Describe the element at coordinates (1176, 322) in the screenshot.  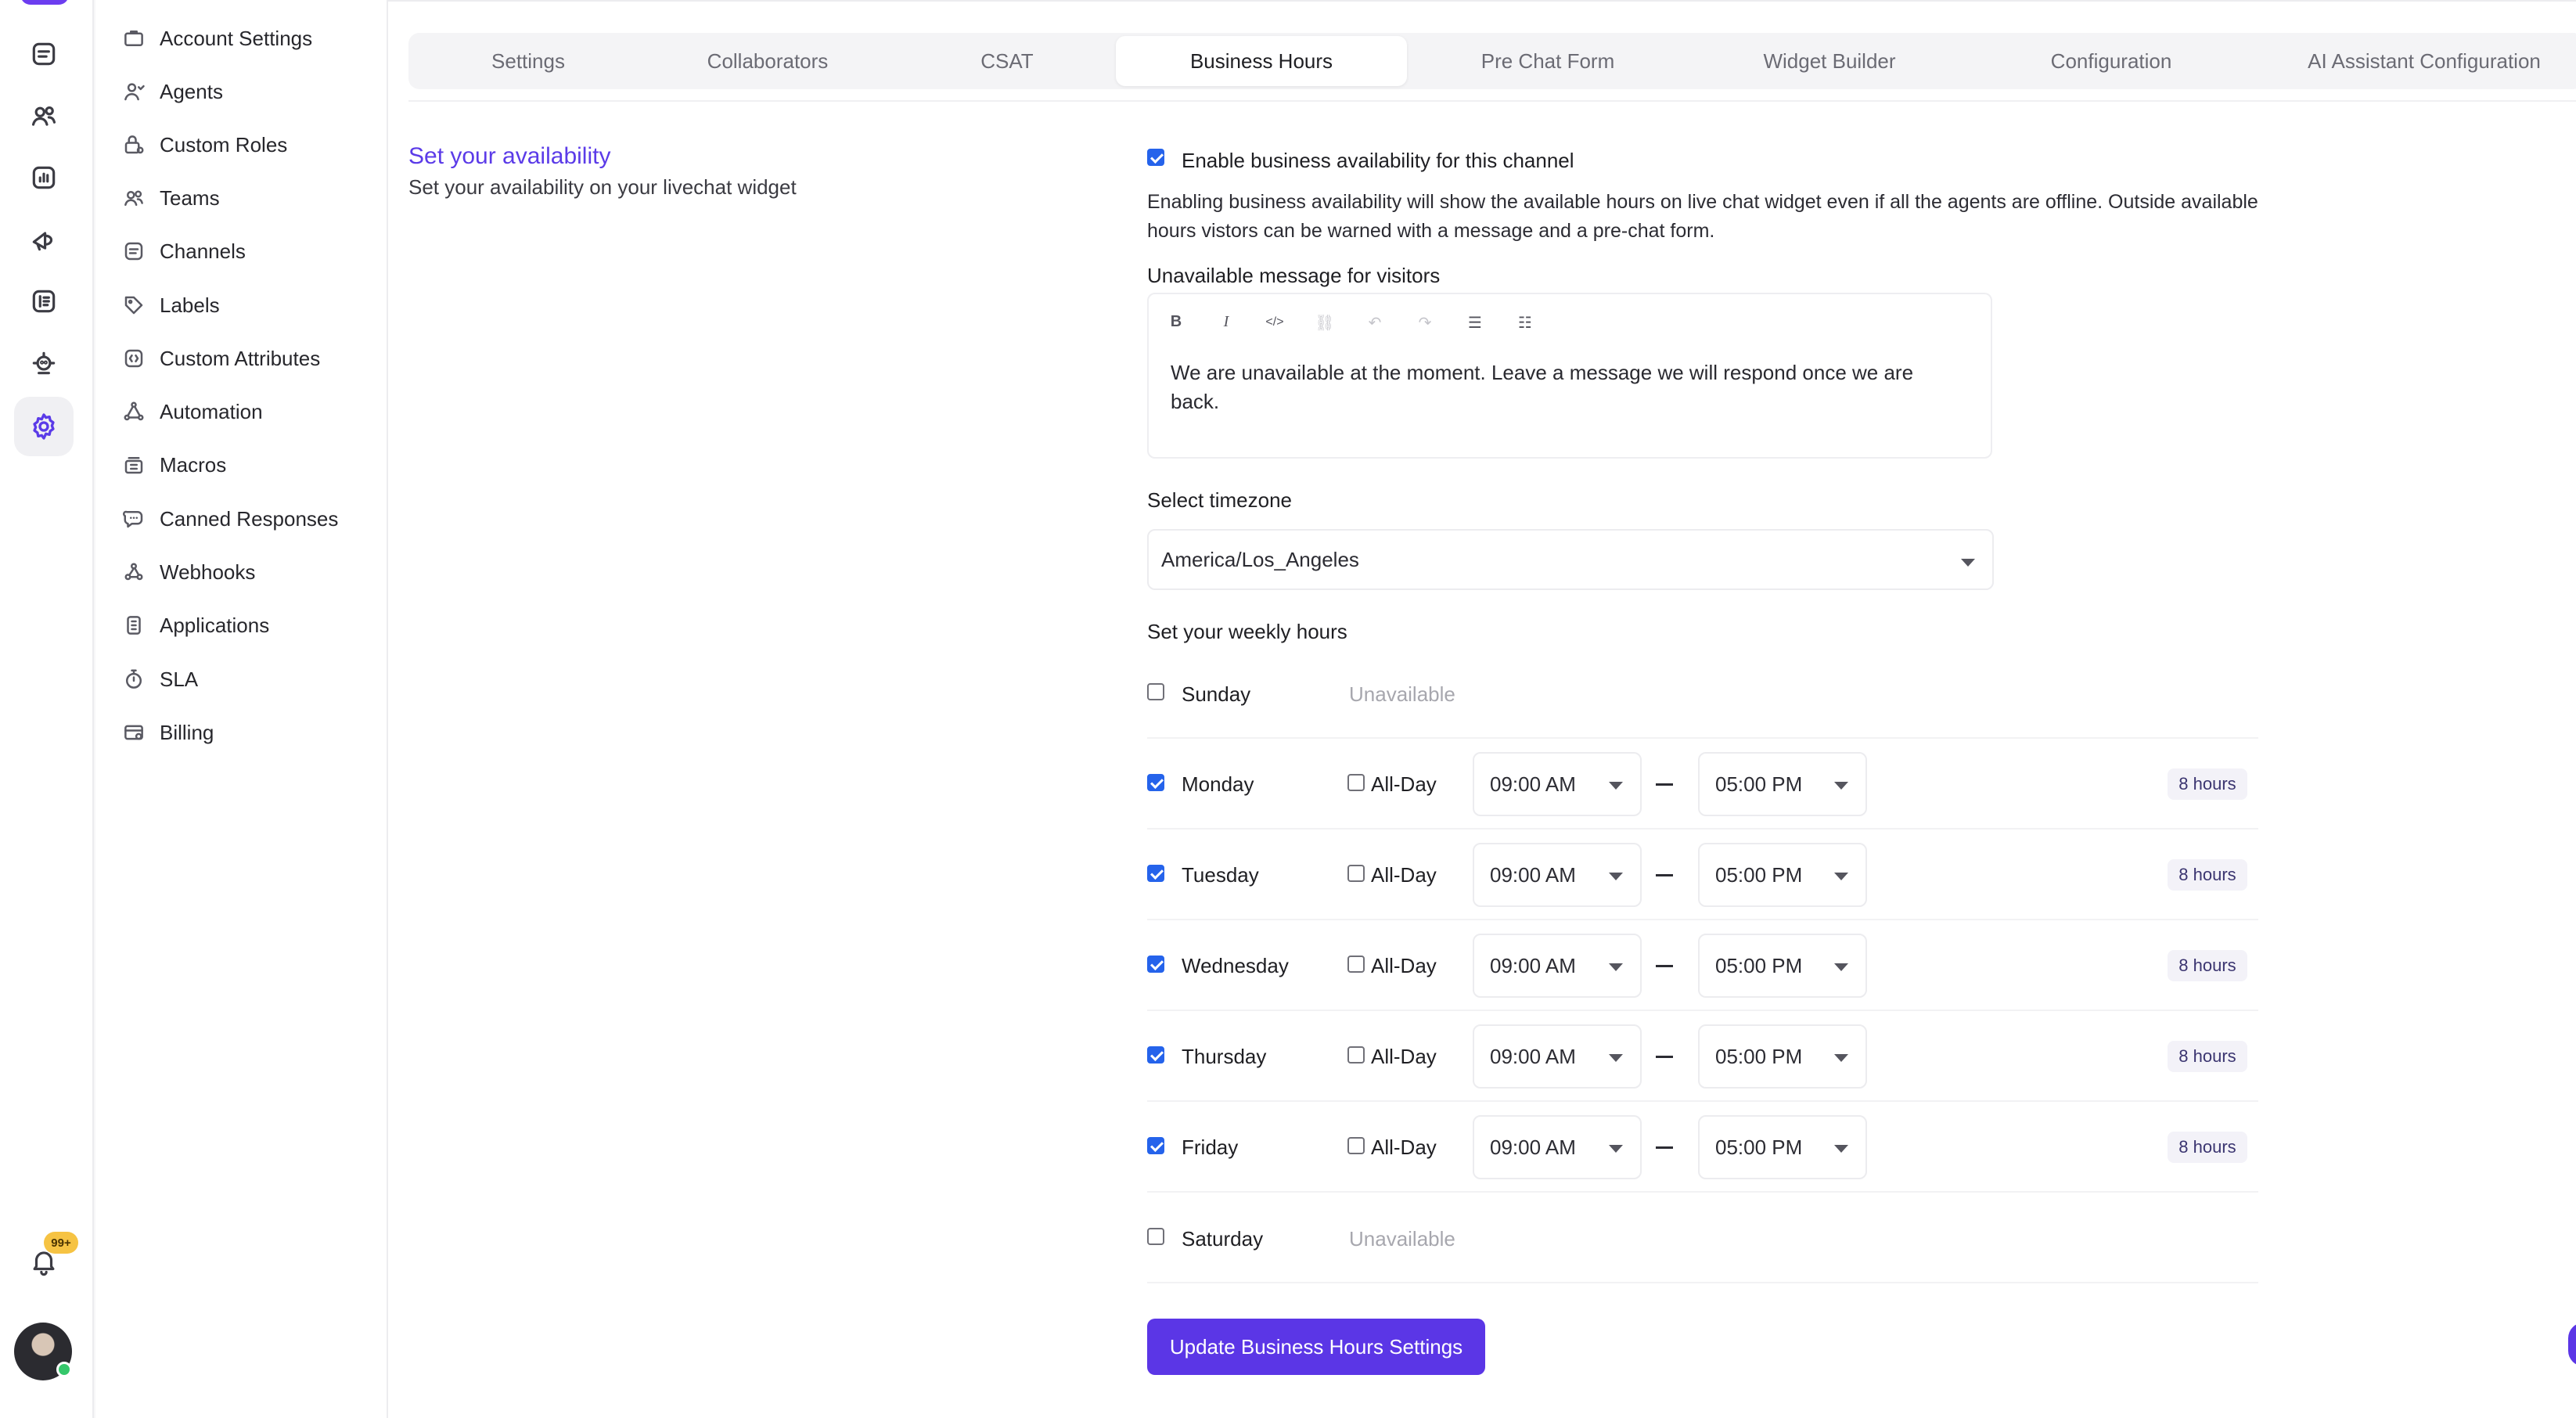
I see `bold-icon: B` at that location.